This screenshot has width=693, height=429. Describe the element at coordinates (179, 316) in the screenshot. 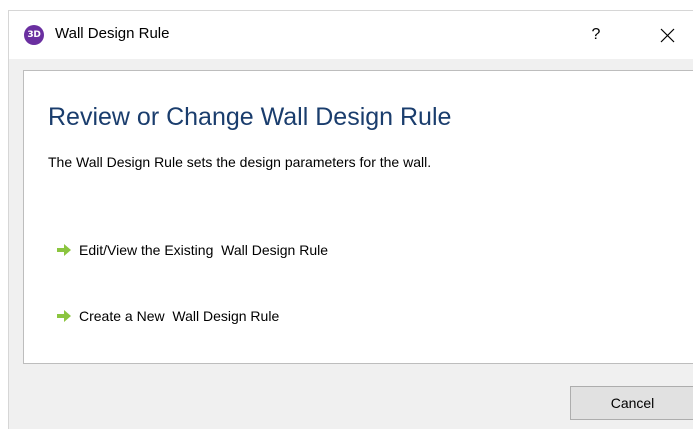

I see `create-new-rule-label: Create a New Wall Design Rule` at that location.